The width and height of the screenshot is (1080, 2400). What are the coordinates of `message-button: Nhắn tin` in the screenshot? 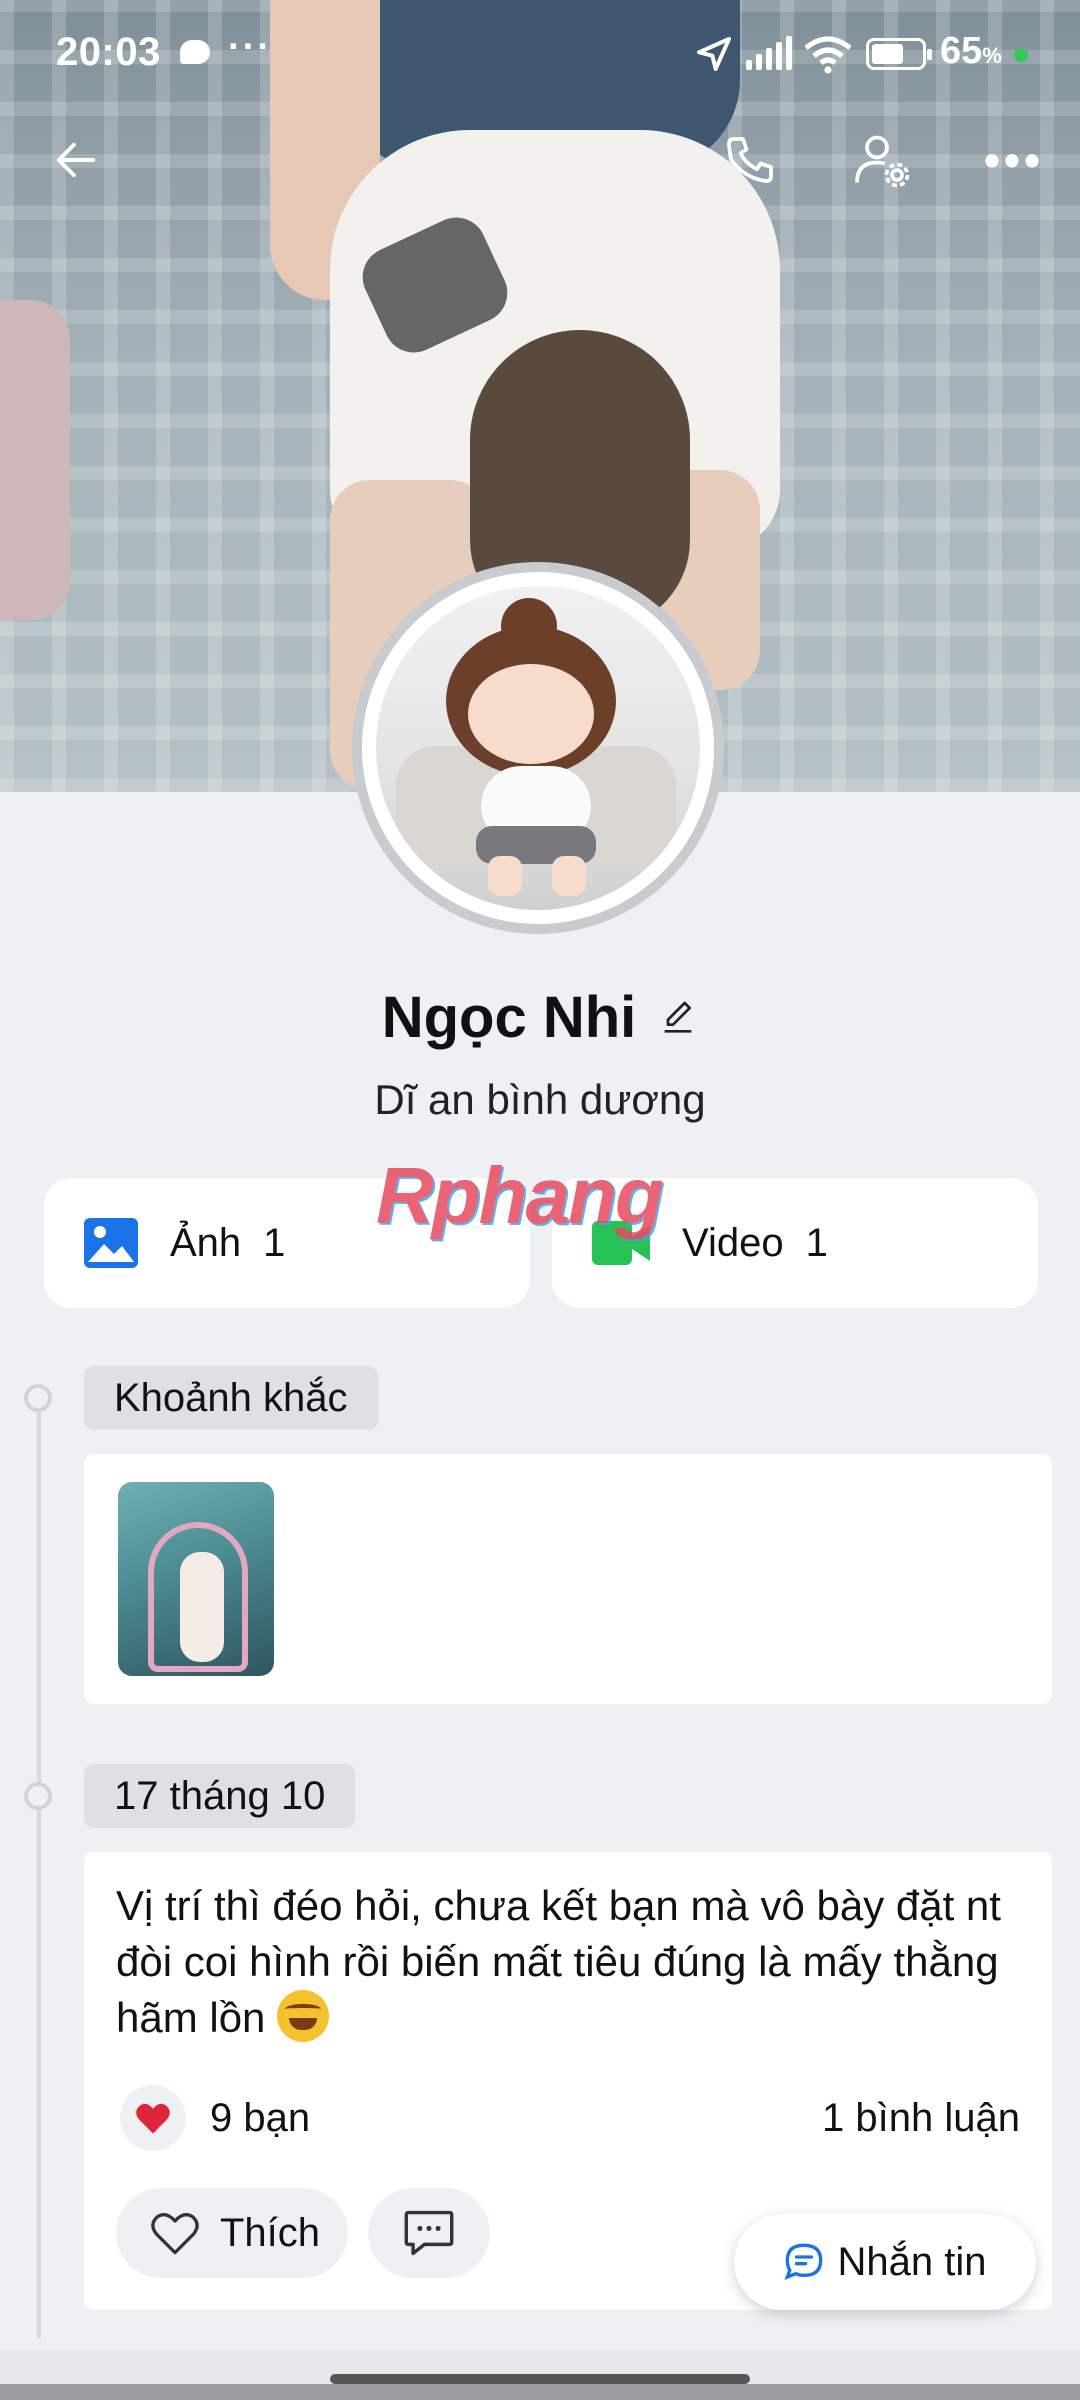 It's located at (885, 2262).